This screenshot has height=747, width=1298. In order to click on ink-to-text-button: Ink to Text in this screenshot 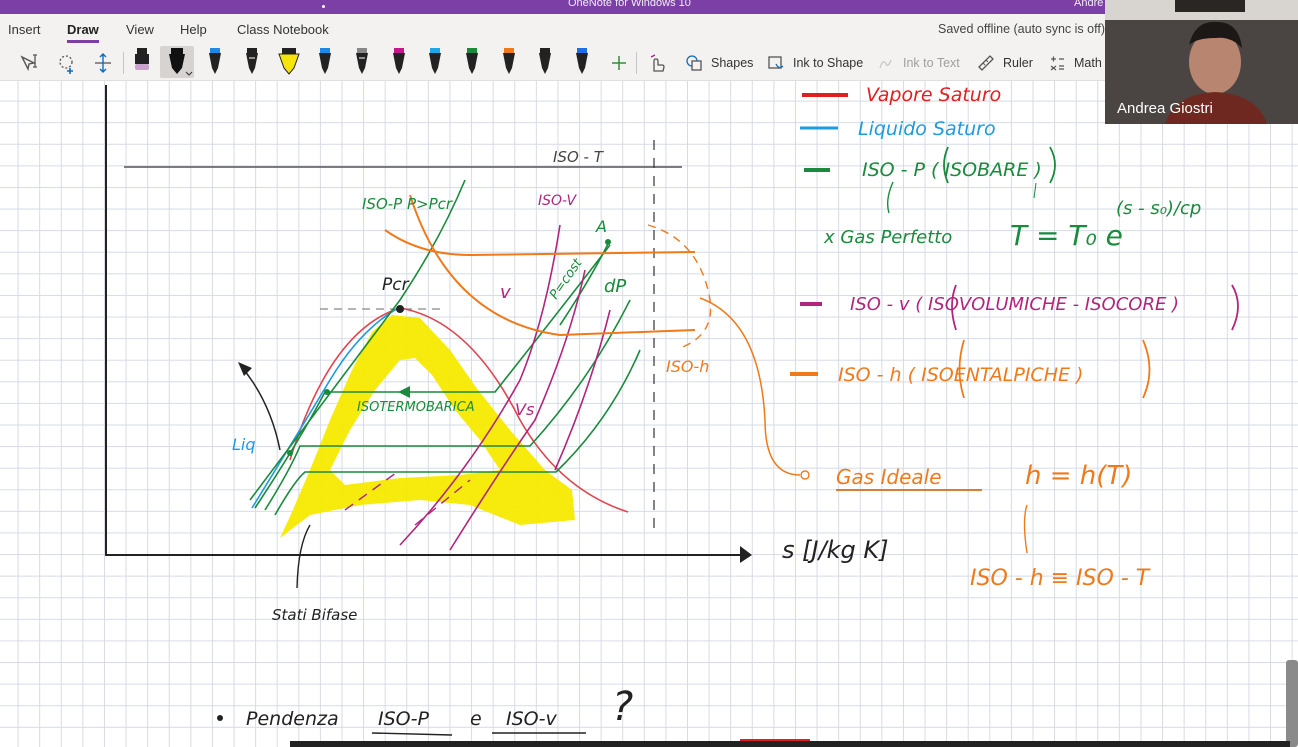, I will do `click(922, 63)`.